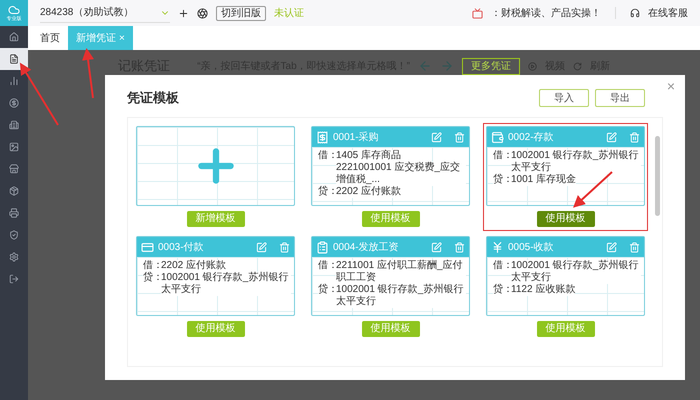  What do you see at coordinates (14, 213) in the screenshot?
I see `printer-icon` at bounding box center [14, 213].